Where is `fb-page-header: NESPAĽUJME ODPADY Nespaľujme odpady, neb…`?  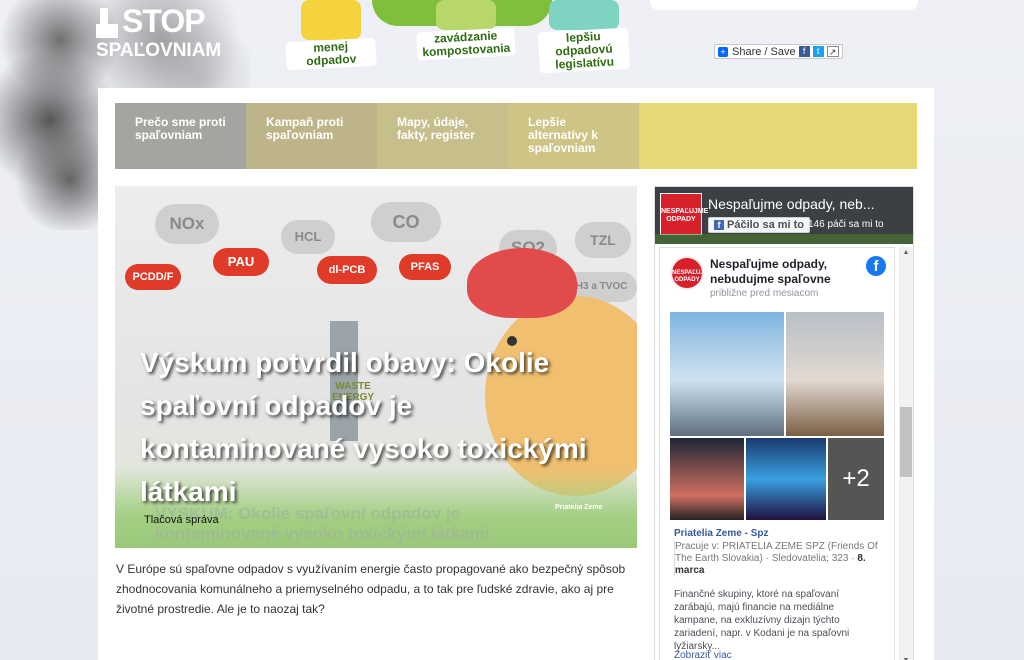
fb-page-header: NESPAĽUJME ODPADY Nespaľujme odpady, neb… is located at coordinates (784, 215).